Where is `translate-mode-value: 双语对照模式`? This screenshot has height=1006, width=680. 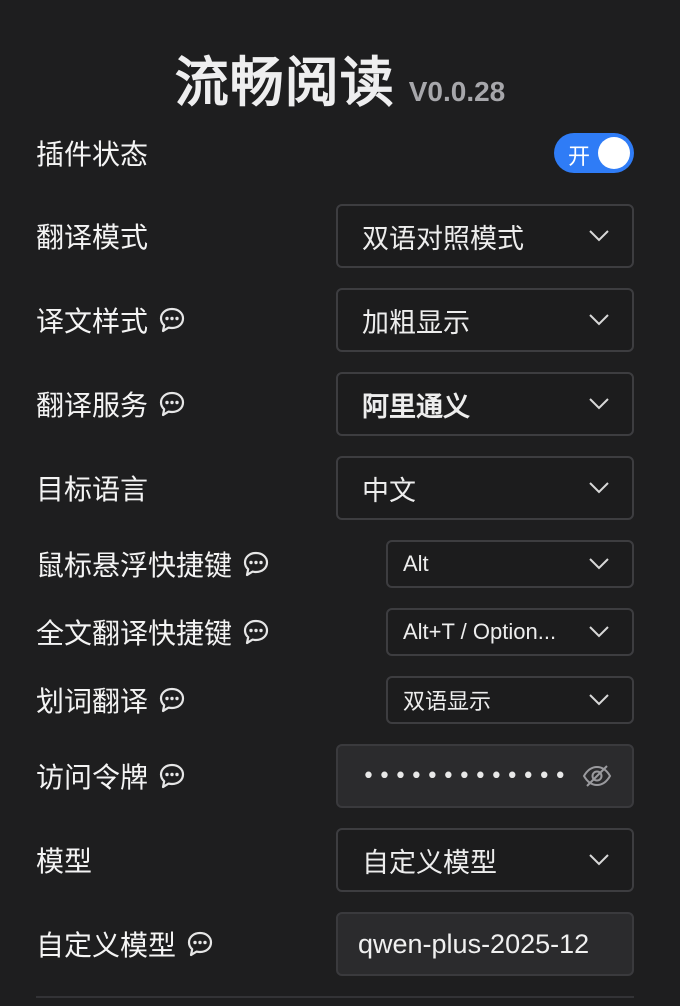 translate-mode-value: 双语对照模式 is located at coordinates (443, 239).